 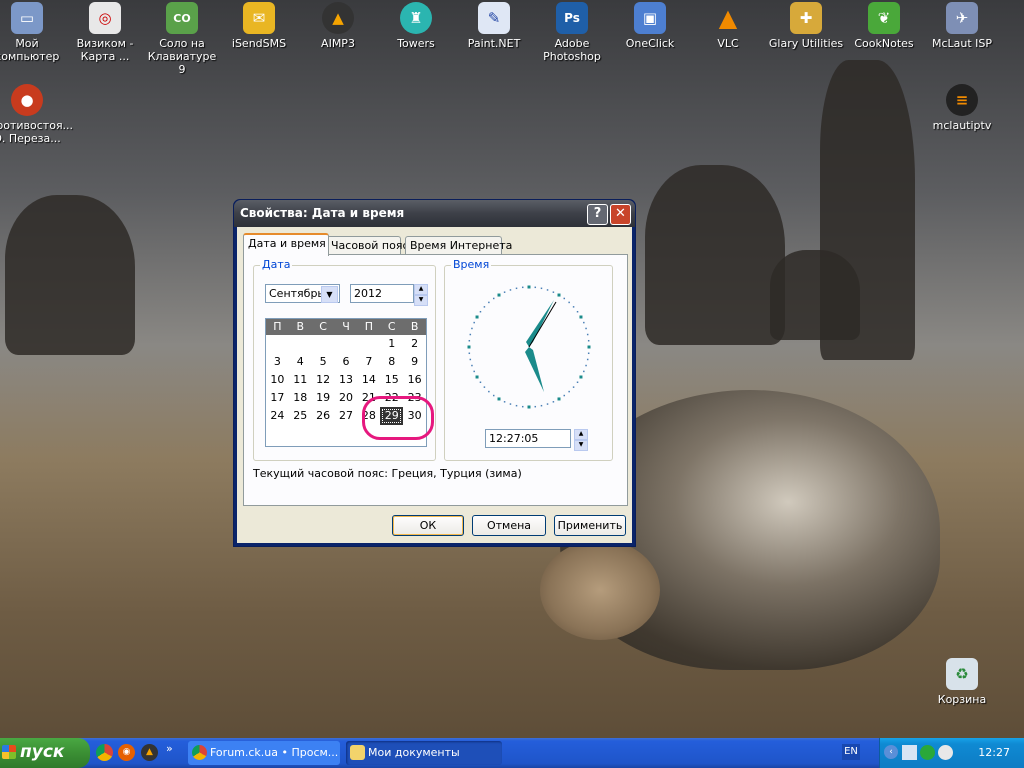 What do you see at coordinates (277, 398) in the screenshot?
I see `calendar-day: 17` at bounding box center [277, 398].